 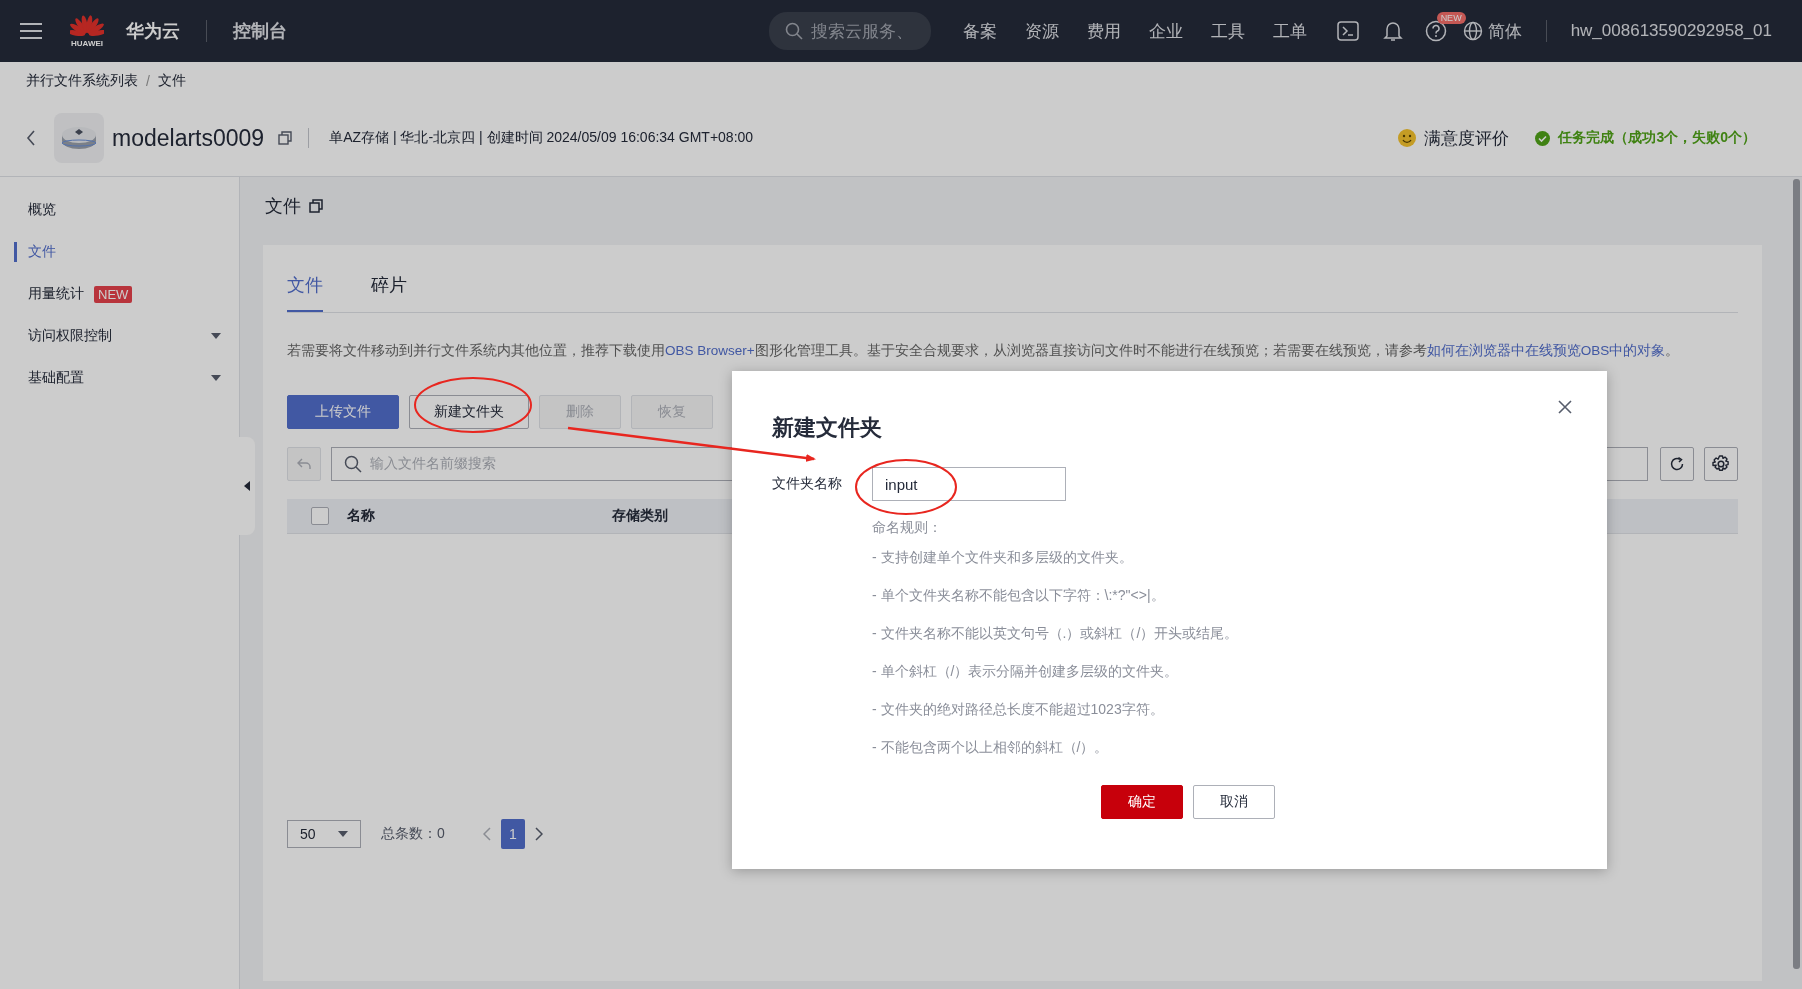 I want to click on page-size-select: 50, so click(x=324, y=834).